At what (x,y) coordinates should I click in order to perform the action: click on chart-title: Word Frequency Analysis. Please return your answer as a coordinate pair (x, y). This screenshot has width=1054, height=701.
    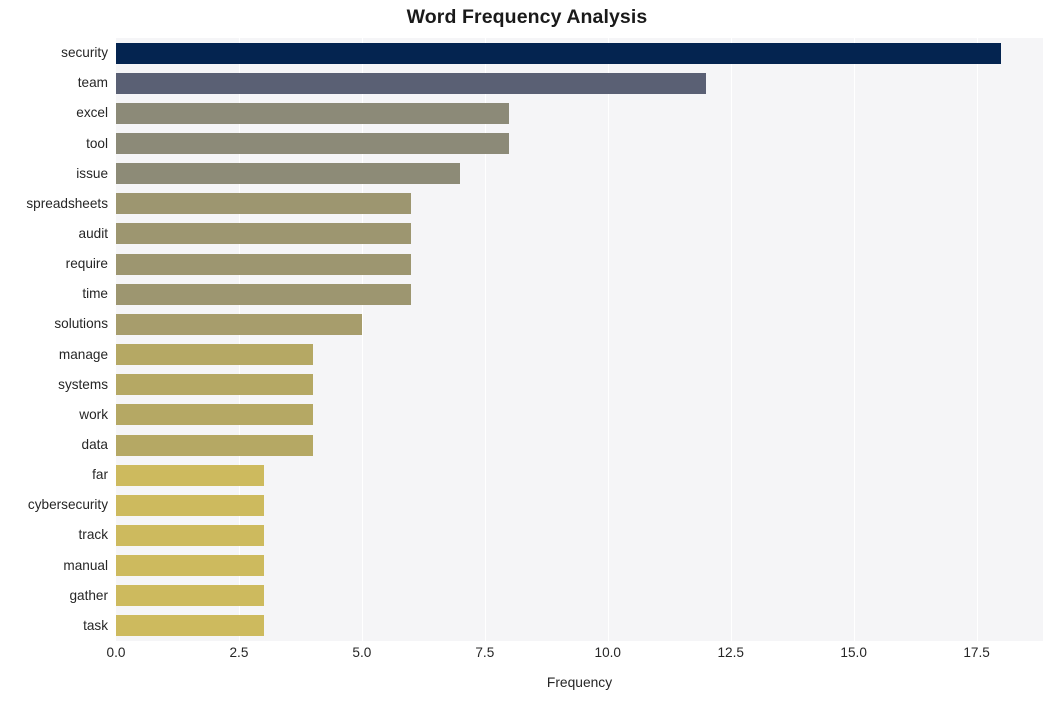
    Looking at the image, I should click on (527, 17).